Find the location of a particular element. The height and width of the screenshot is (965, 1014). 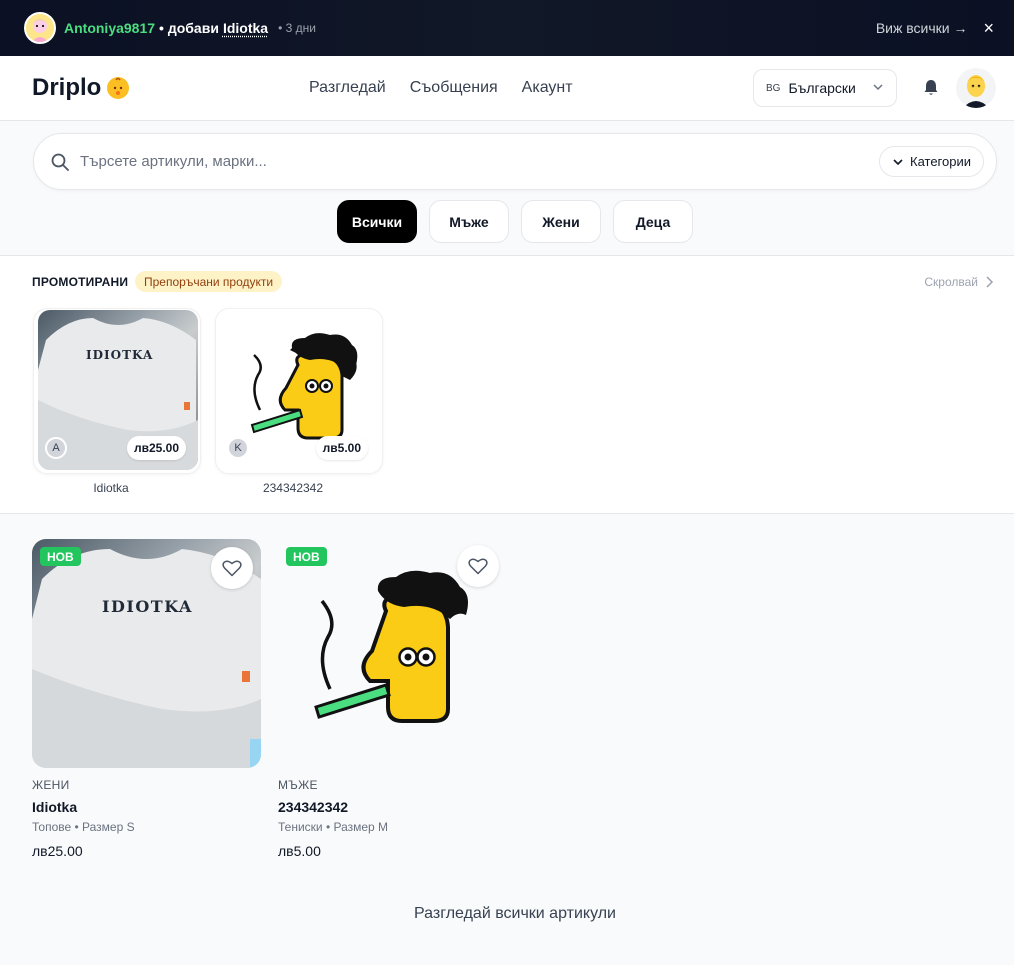

product-image: НОВ is located at coordinates (392, 653).